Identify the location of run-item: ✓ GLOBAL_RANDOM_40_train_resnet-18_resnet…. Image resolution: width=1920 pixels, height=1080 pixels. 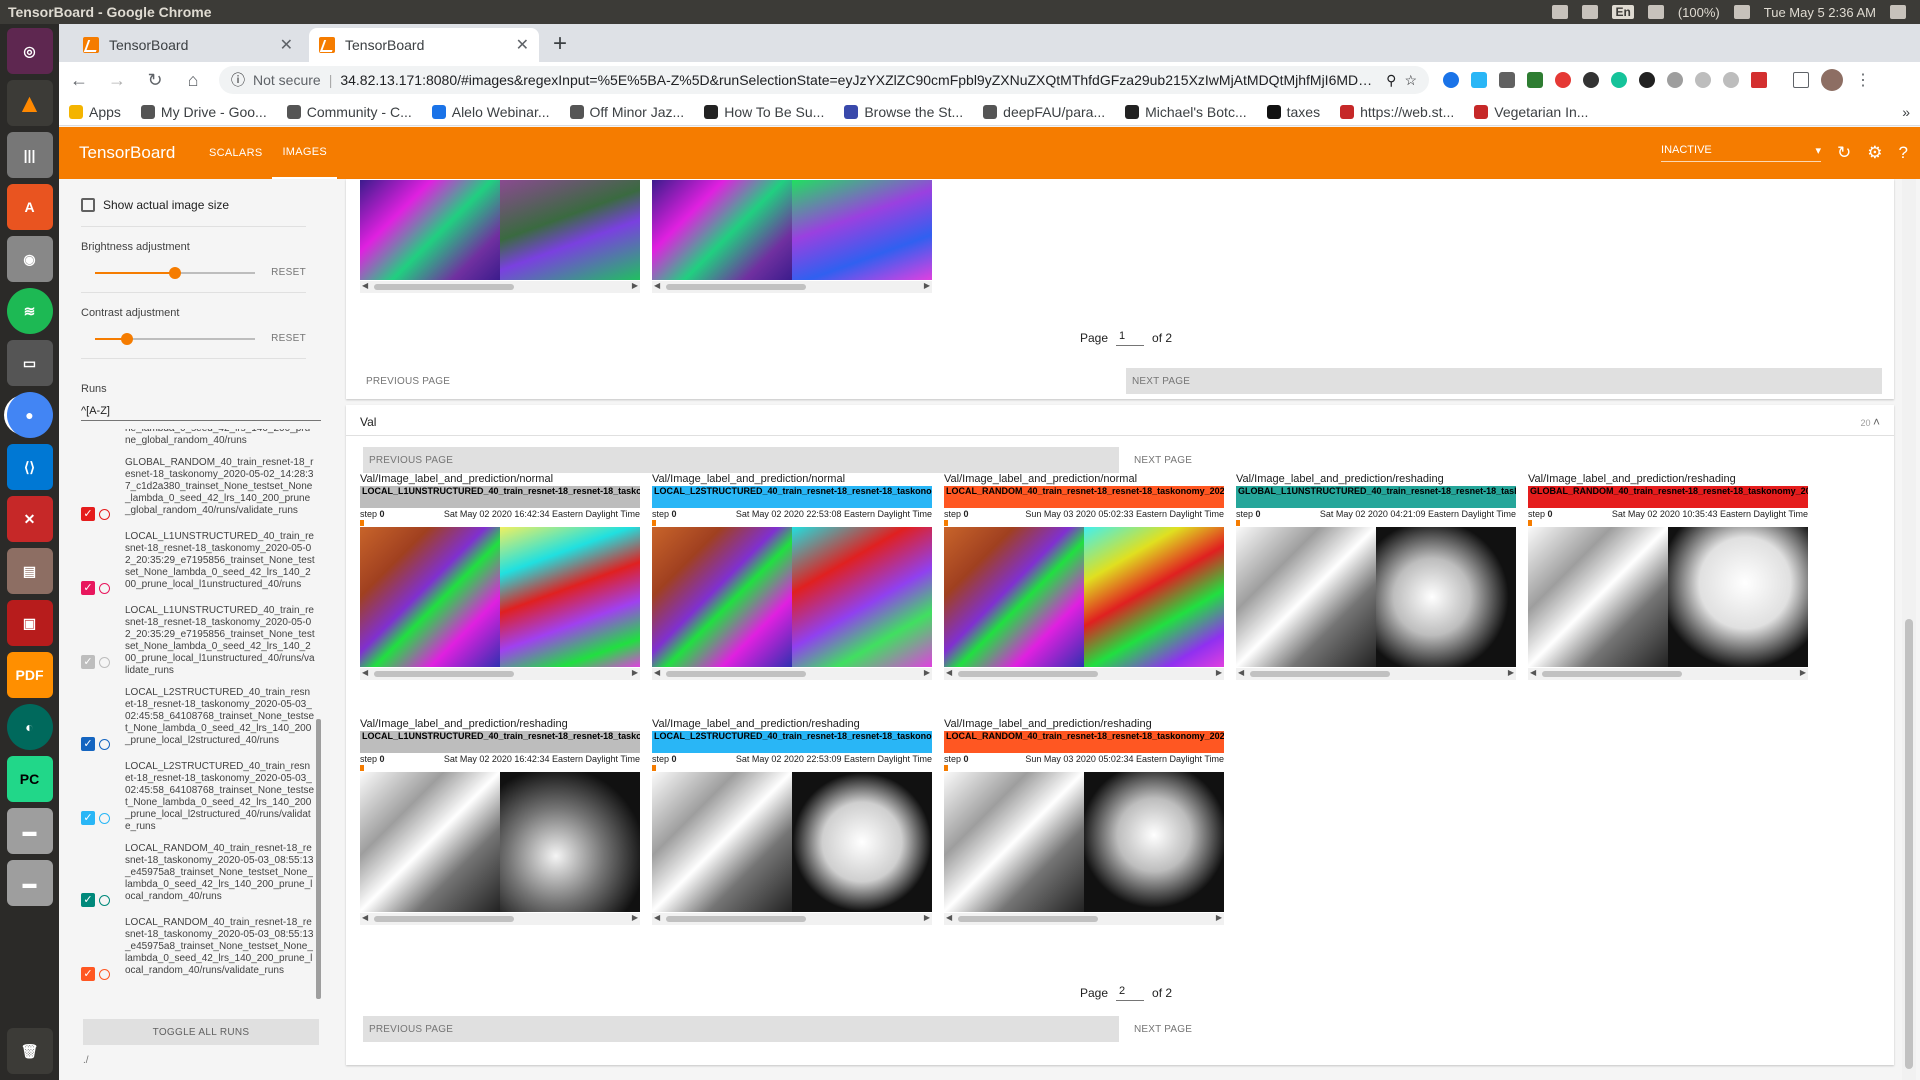
(201, 489).